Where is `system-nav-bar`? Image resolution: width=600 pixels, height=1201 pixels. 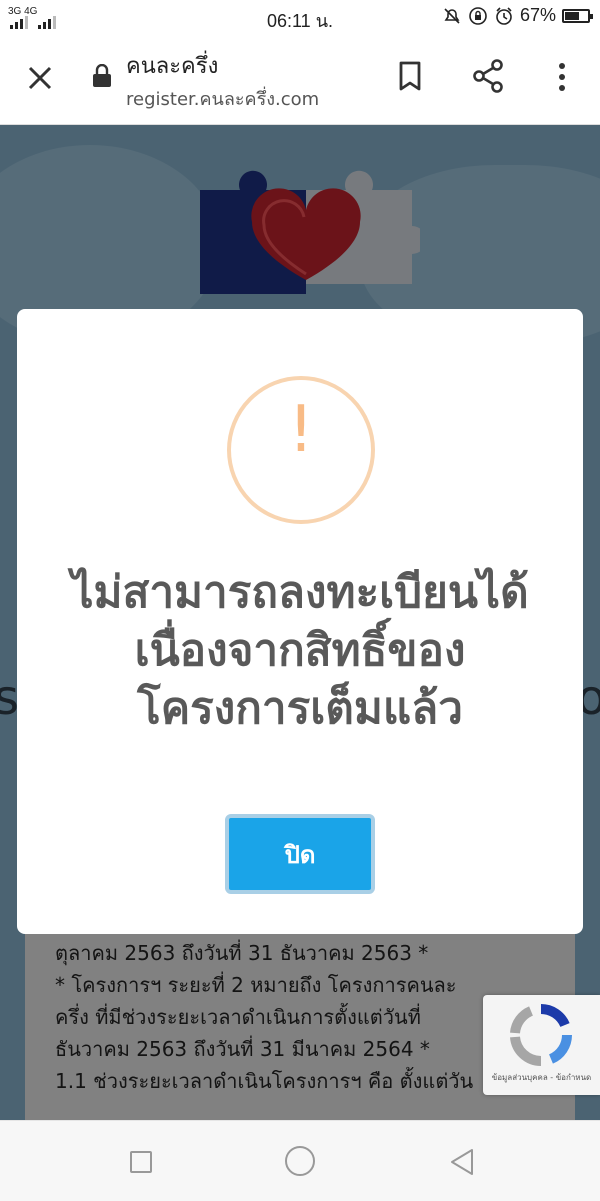 system-nav-bar is located at coordinates (300, 1160).